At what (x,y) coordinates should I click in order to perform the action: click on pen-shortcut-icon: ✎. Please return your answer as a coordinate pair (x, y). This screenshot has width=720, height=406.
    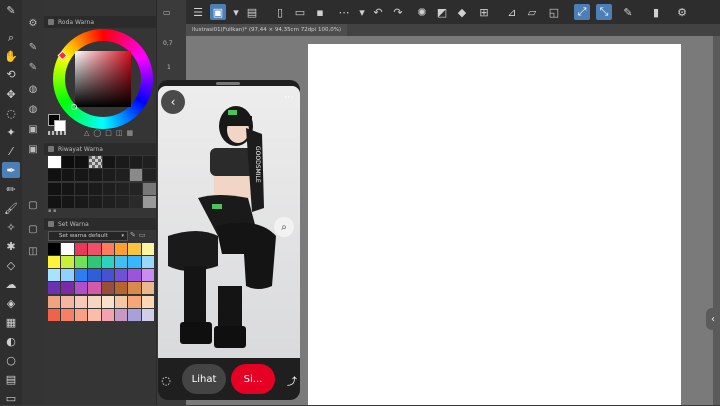
    Looking at the image, I should click on (11, 10).